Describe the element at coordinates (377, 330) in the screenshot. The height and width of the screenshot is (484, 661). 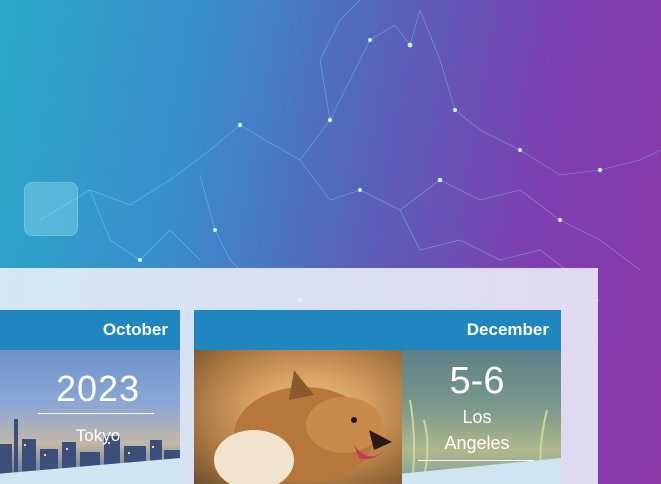
I see `card-month-header: December` at that location.